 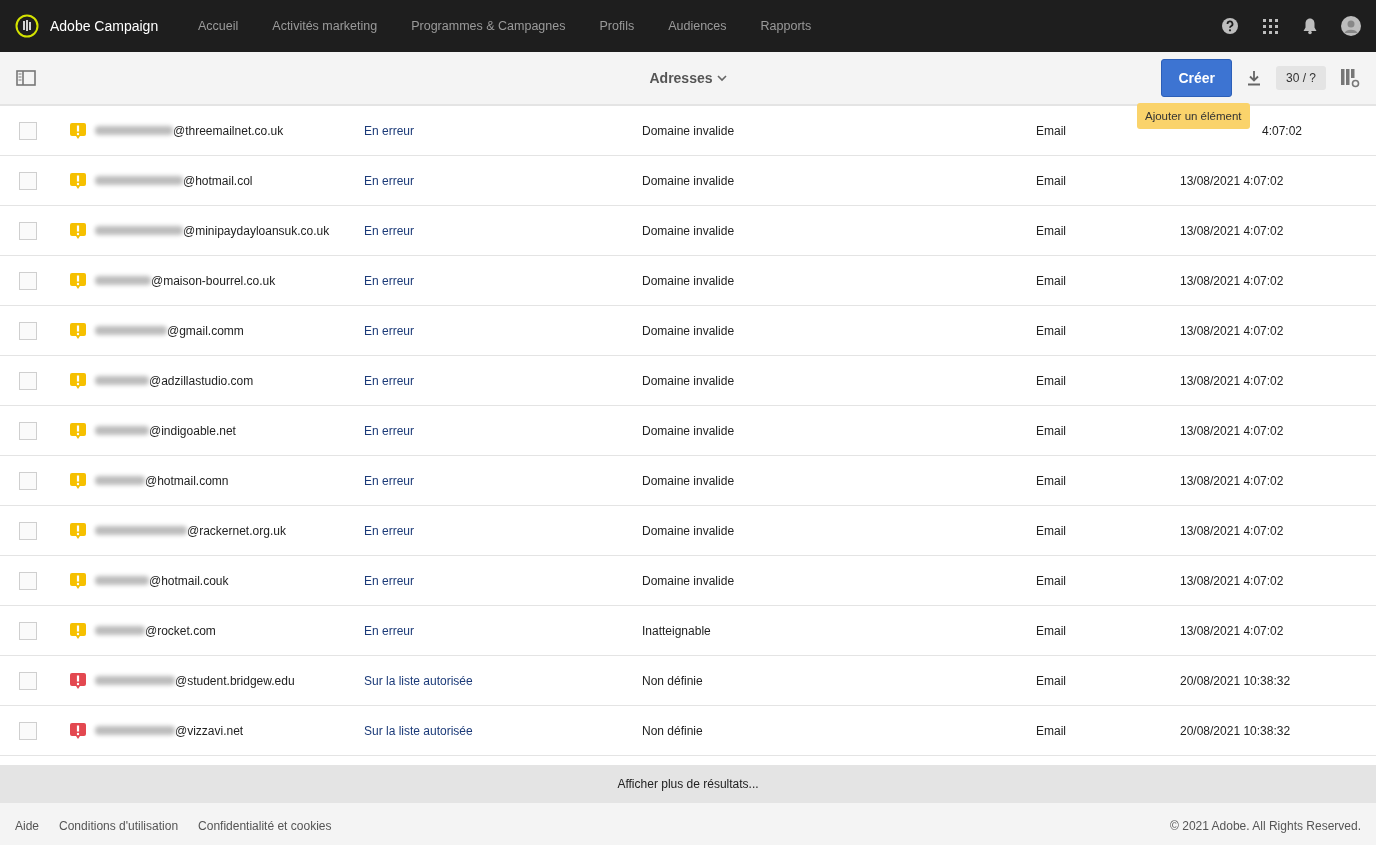 I want to click on nav-tab: Accueil, so click(x=218, y=26).